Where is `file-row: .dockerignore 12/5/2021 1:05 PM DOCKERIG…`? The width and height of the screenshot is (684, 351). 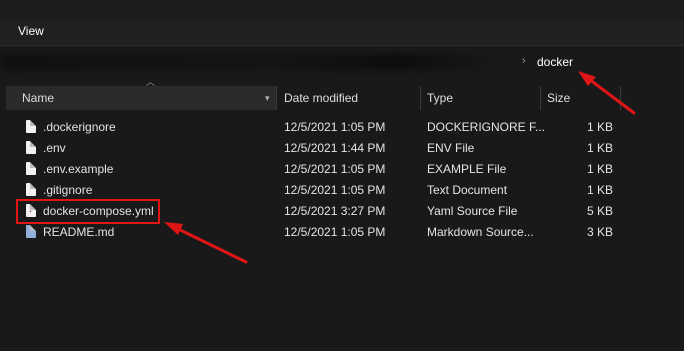
file-row: .dockerignore 12/5/2021 1:05 PM DOCKERIG… is located at coordinates (342, 127).